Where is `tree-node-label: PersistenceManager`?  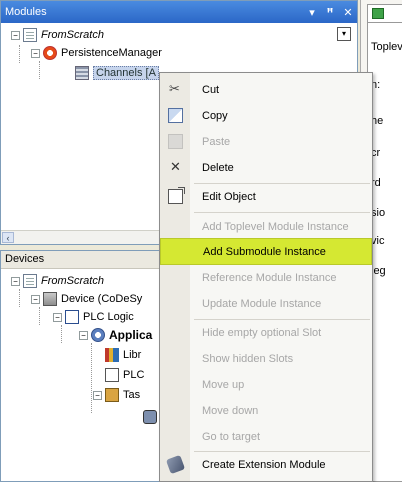
tree-node-label: PersistenceManager is located at coordinates (111, 53).